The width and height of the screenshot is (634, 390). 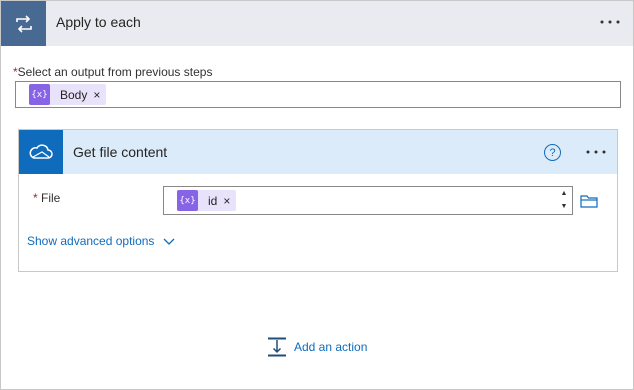 What do you see at coordinates (169, 241) in the screenshot?
I see `chevron-down-icon` at bounding box center [169, 241].